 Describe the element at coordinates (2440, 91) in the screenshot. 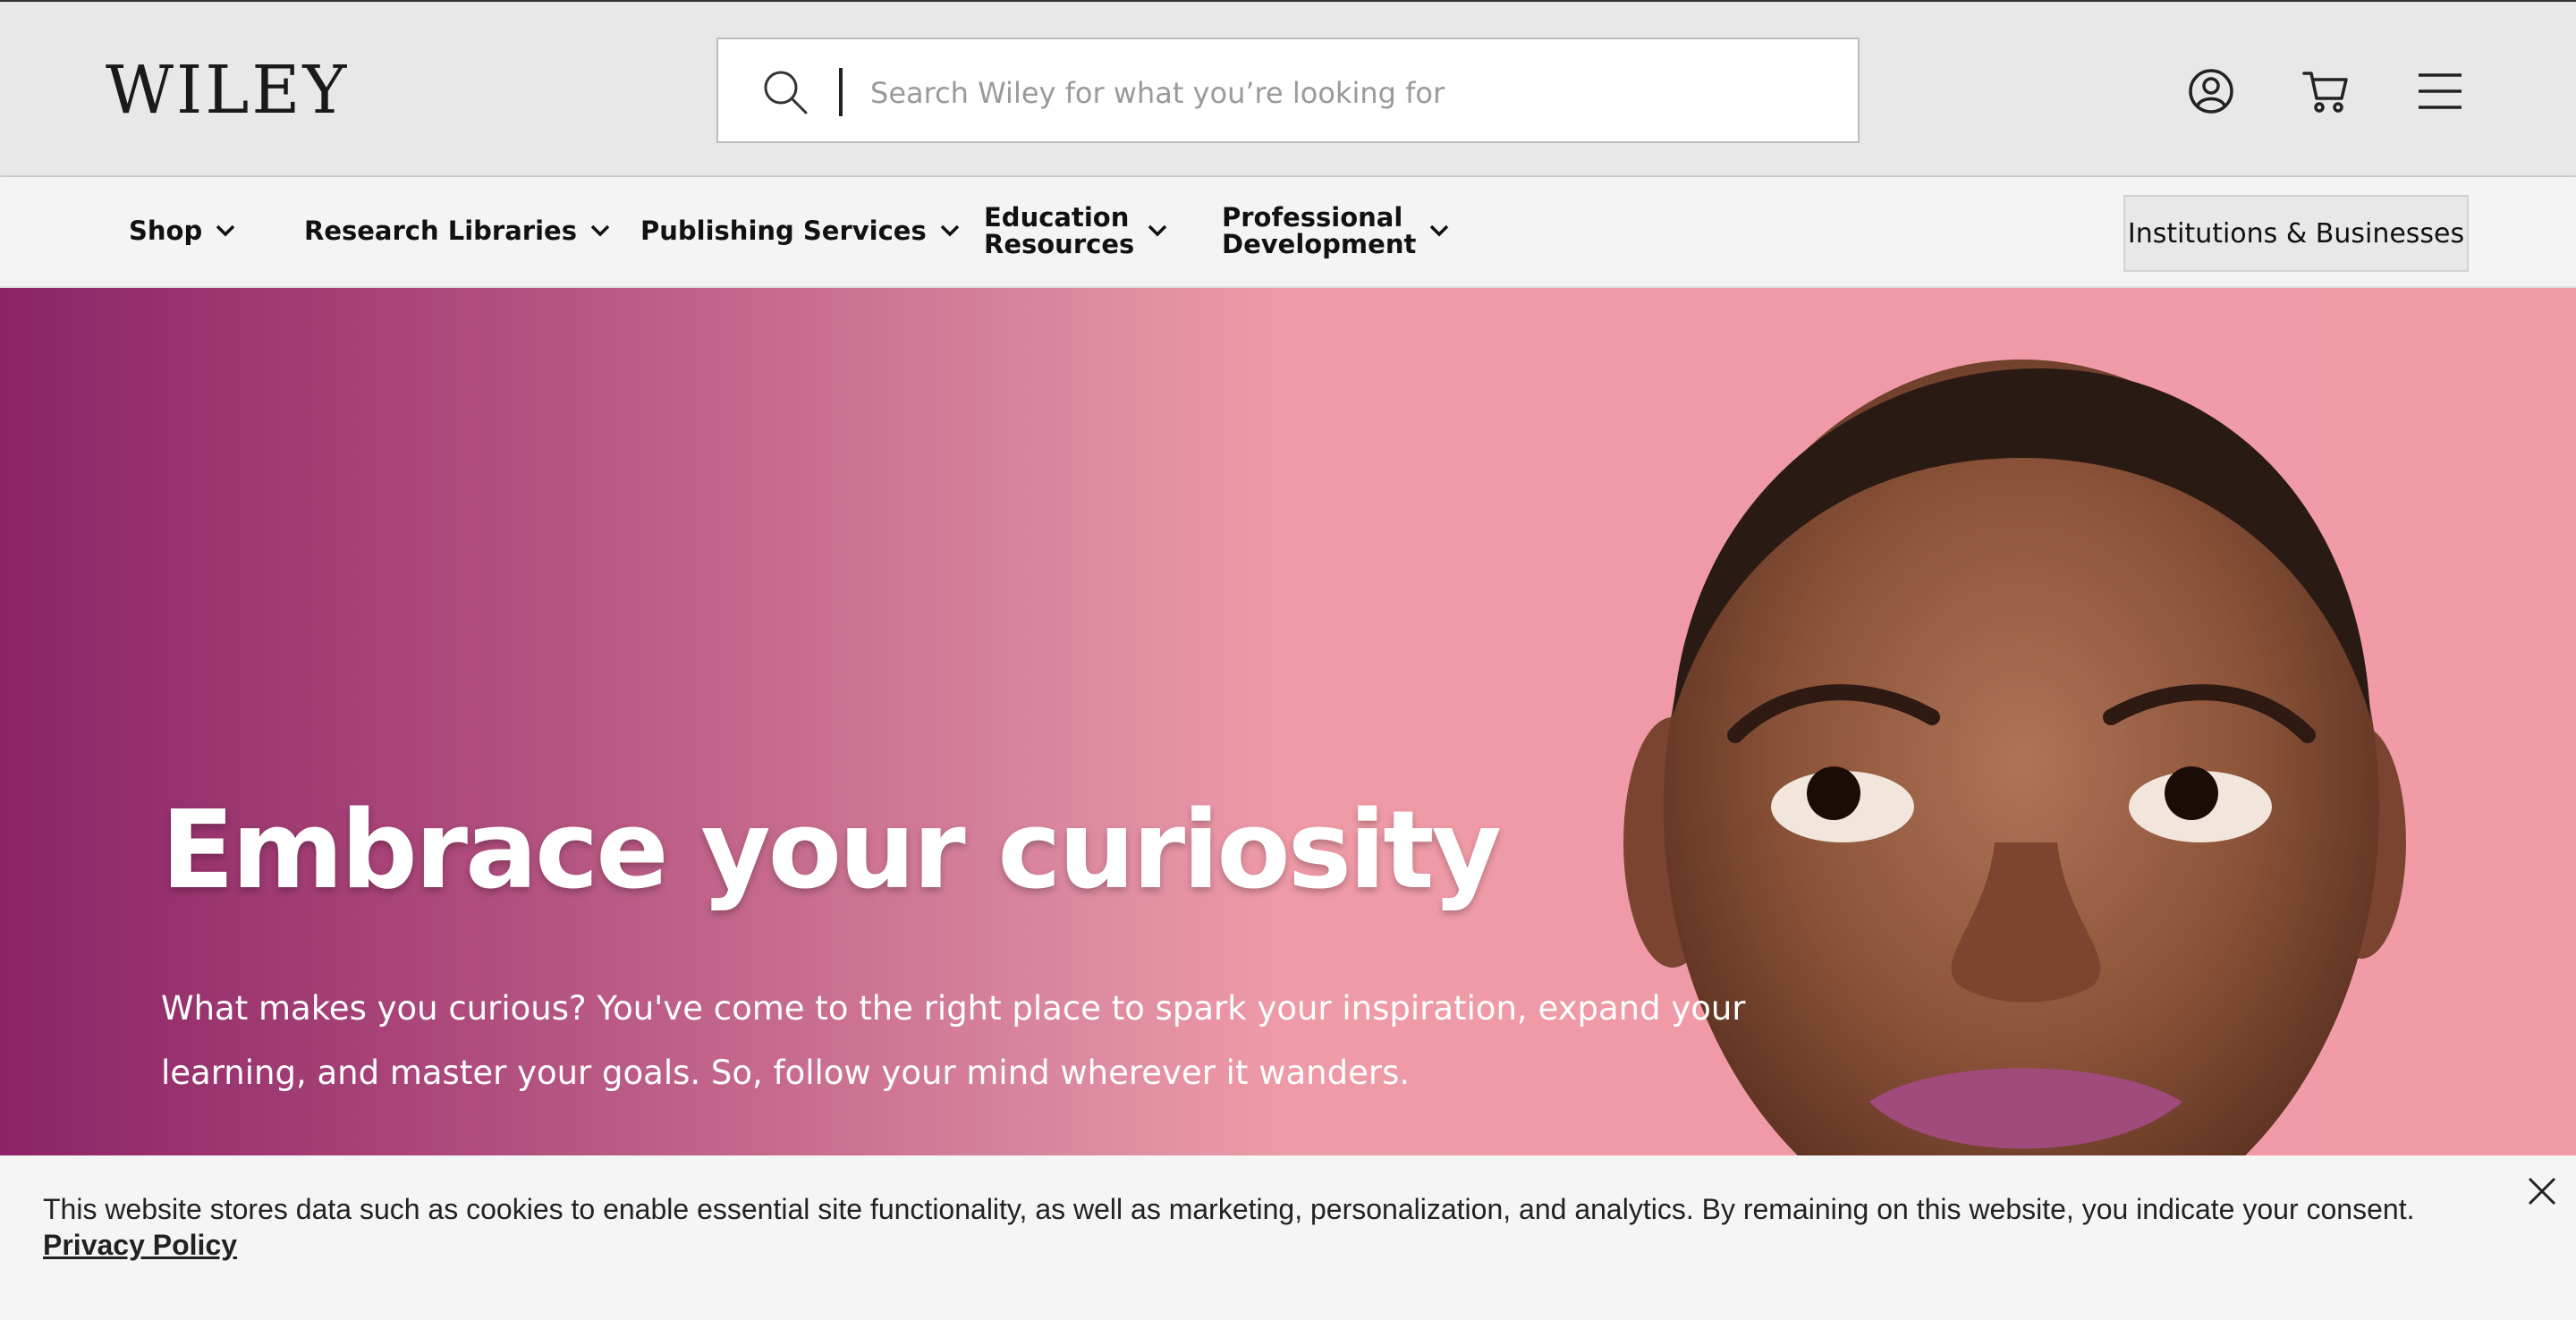

I see `menu-icon` at that location.